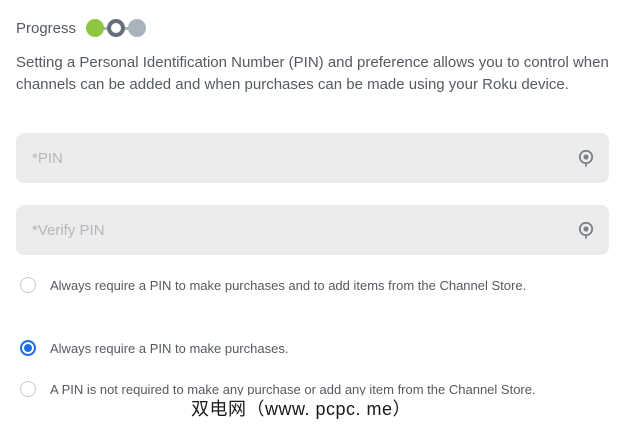 The height and width of the screenshot is (430, 625). Describe the element at coordinates (81, 28) in the screenshot. I see `progress-indicator: Progress` at that location.